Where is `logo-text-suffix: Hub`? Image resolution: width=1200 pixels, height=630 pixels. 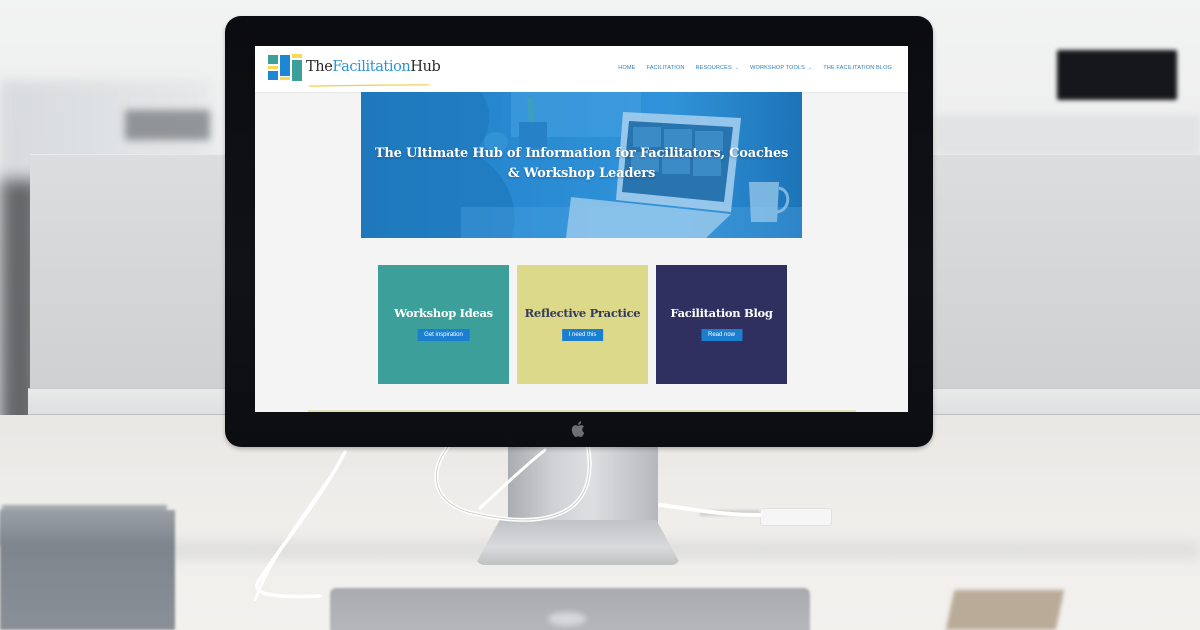 logo-text-suffix: Hub is located at coordinates (425, 66).